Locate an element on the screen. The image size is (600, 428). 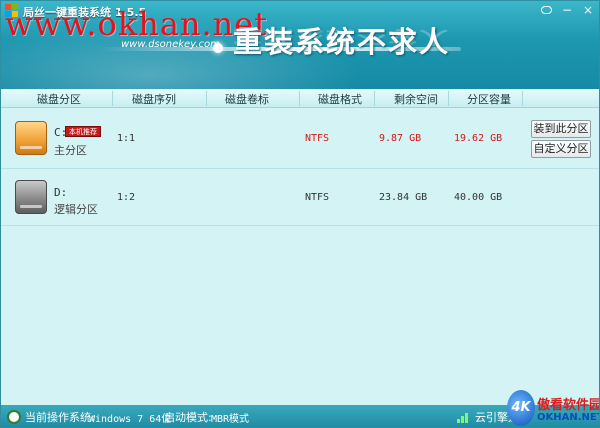
disk-sequence: 1:1 is located at coordinates (126, 138).